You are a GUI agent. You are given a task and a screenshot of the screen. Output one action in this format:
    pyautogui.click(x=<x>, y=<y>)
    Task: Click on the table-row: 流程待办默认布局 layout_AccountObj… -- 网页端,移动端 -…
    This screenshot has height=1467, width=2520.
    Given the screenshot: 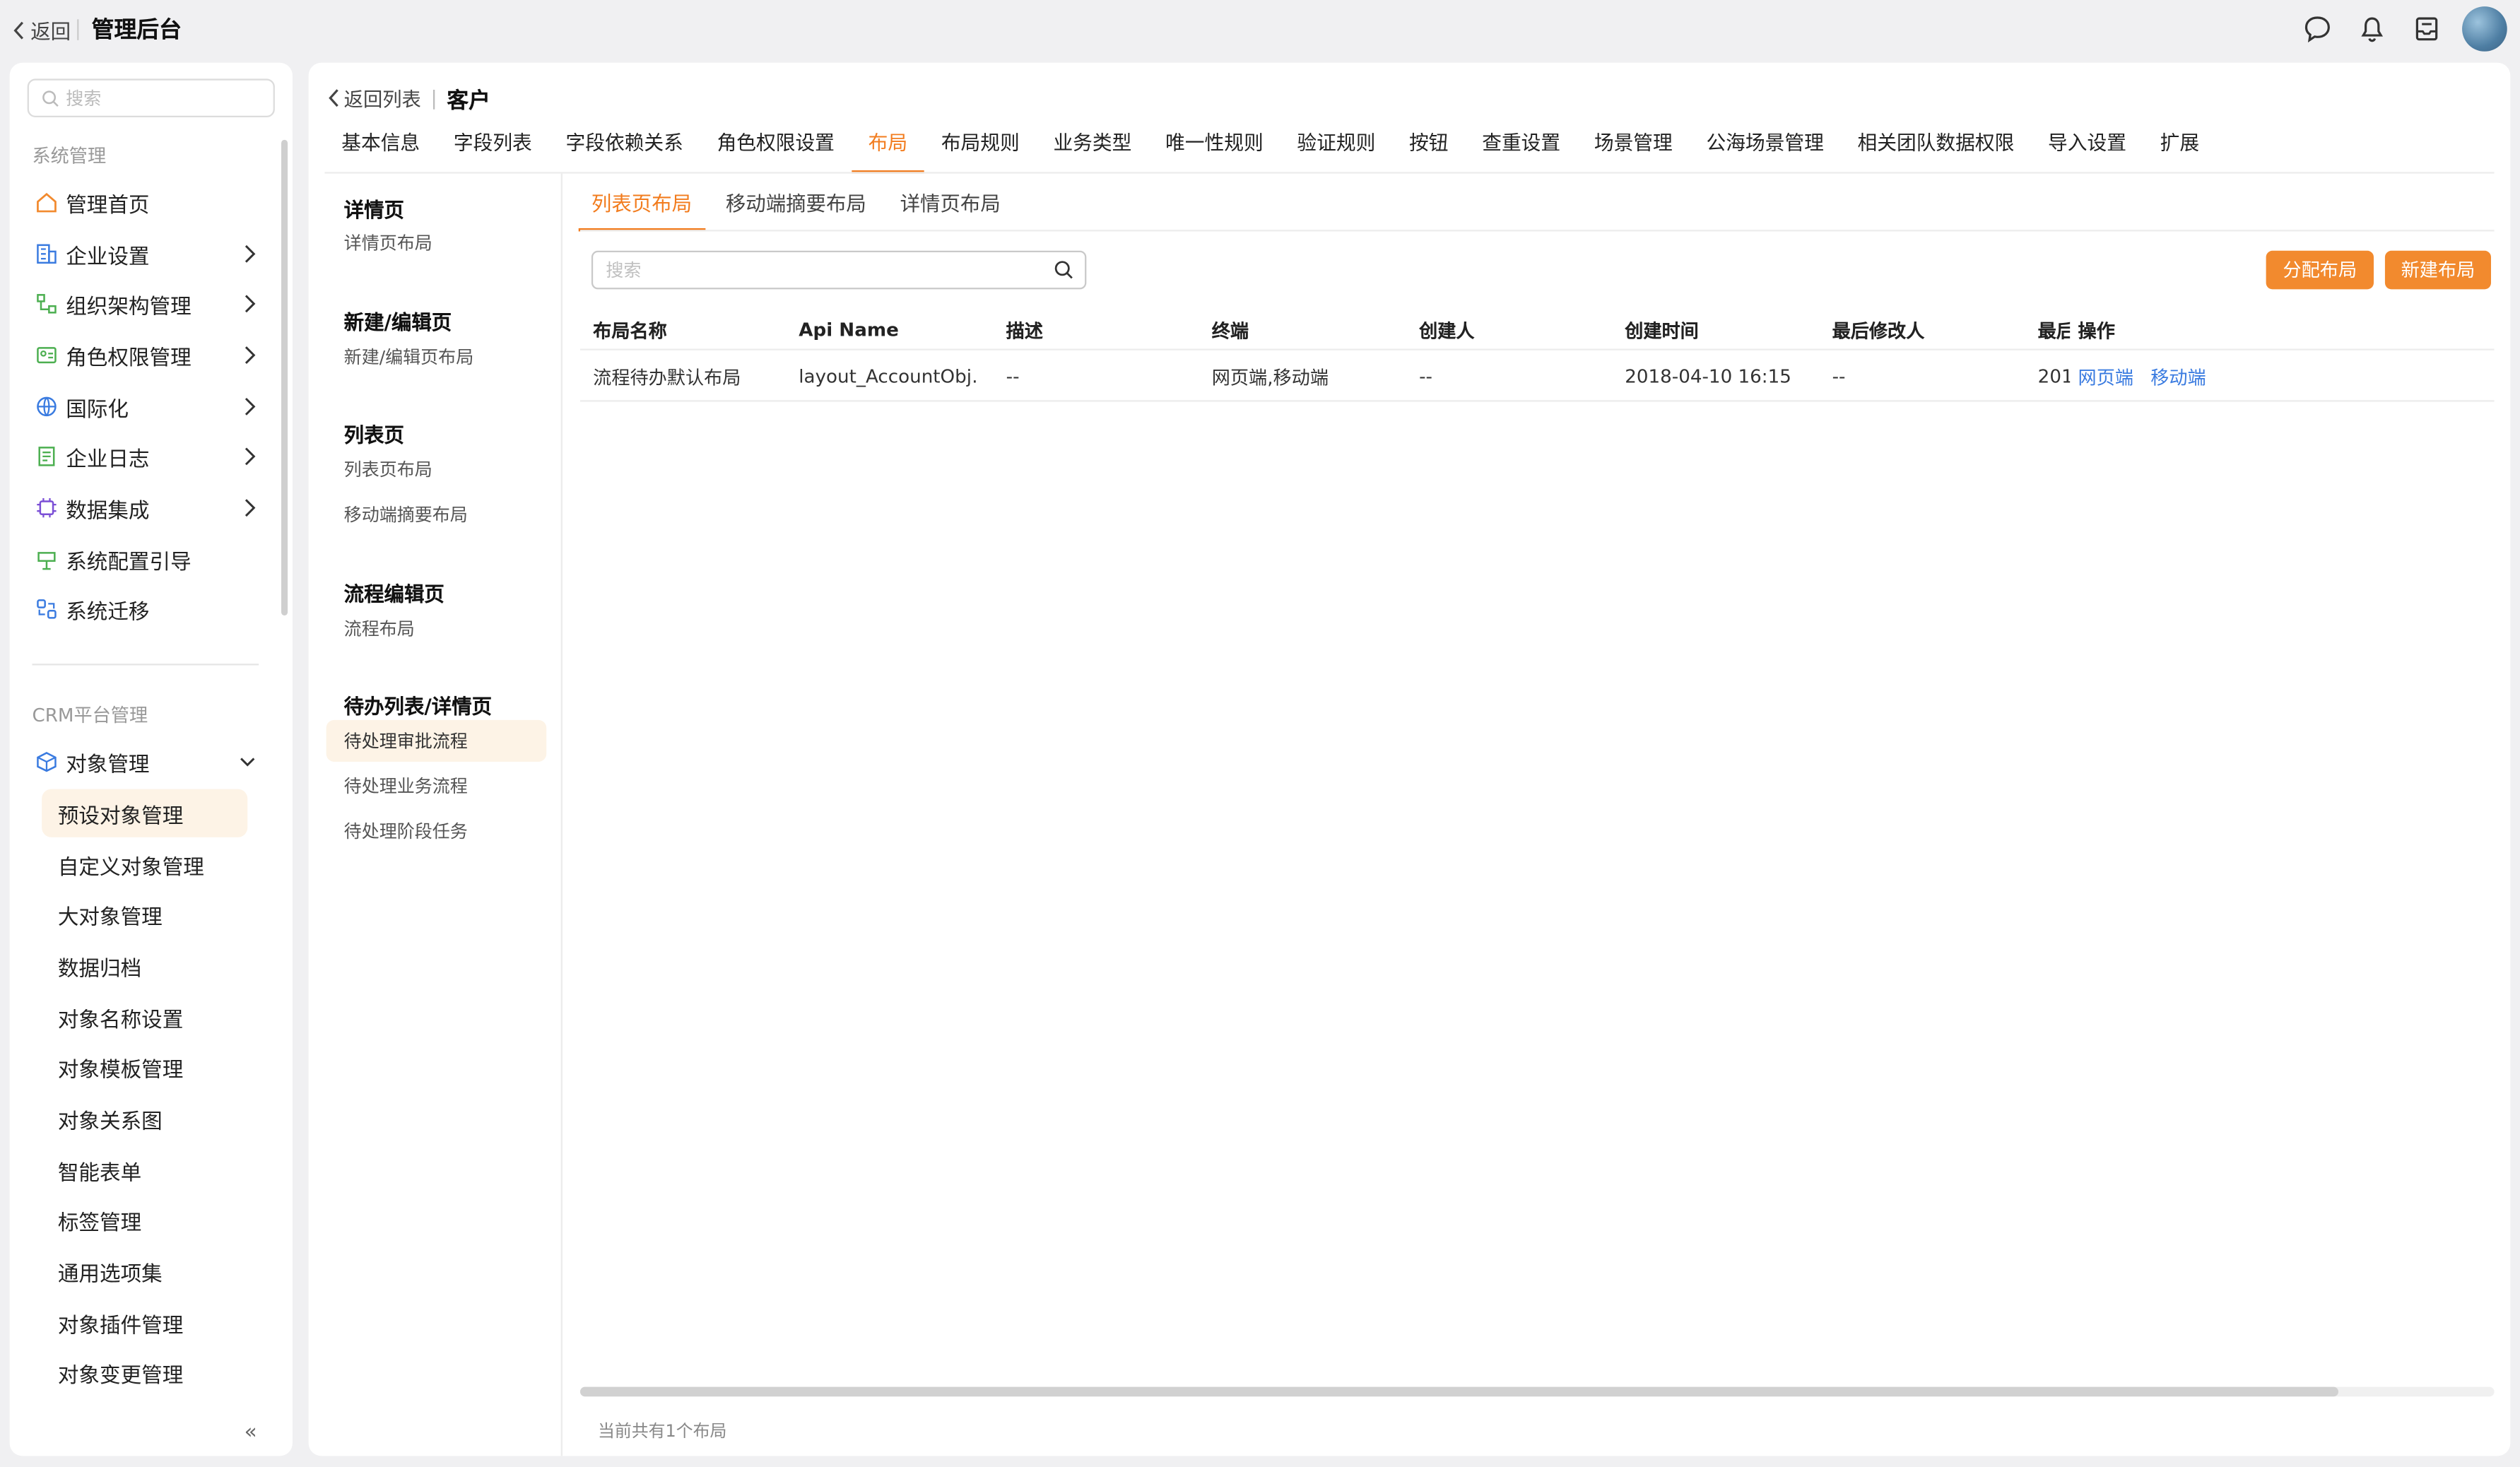 What is the action you would take?
    pyautogui.click(x=1537, y=376)
    